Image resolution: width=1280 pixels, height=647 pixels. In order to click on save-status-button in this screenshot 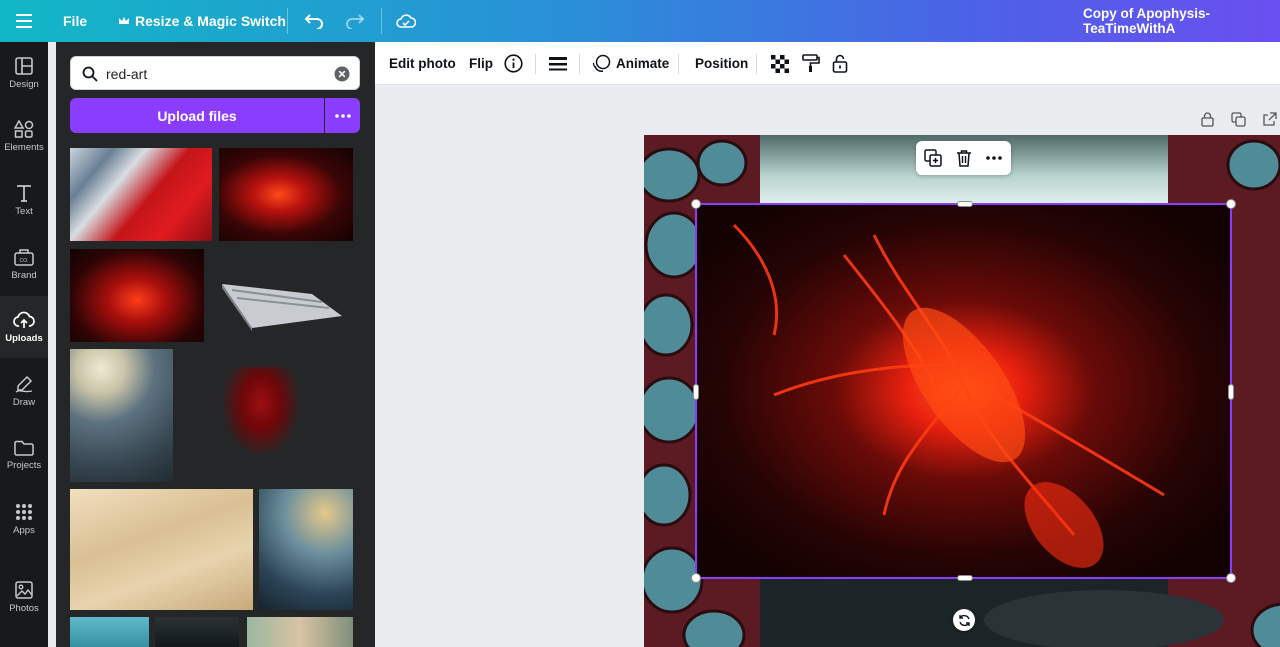, I will do `click(406, 21)`.